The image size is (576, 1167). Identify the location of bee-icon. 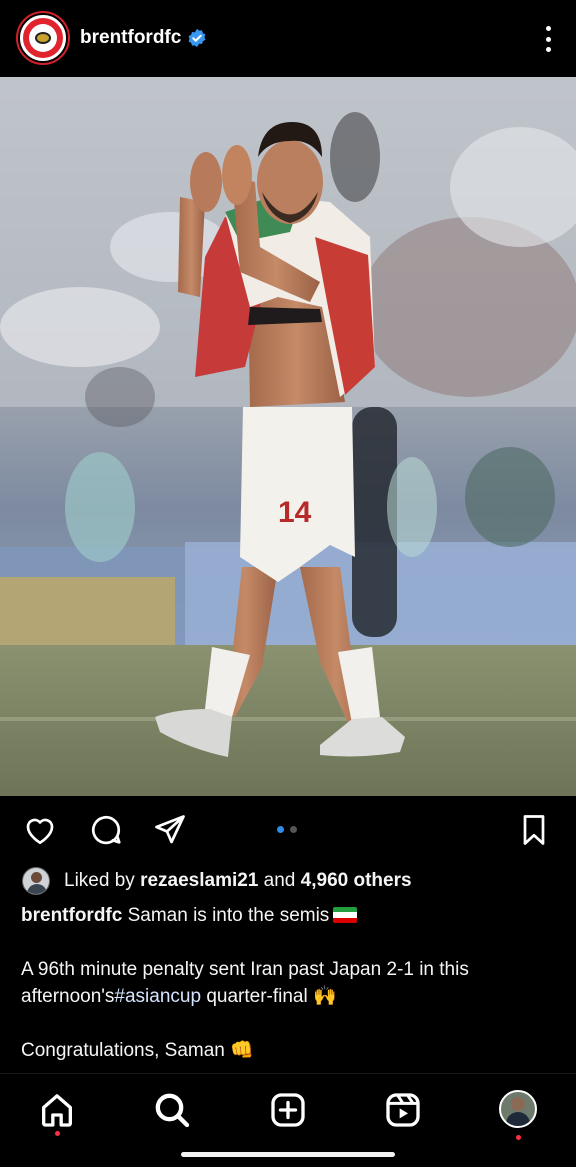
(43, 38).